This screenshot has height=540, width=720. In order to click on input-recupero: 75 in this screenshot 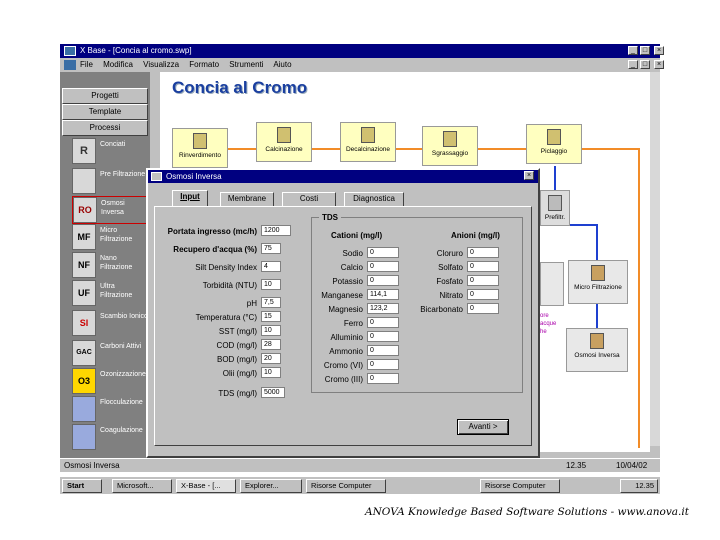, I will do `click(271, 248)`.